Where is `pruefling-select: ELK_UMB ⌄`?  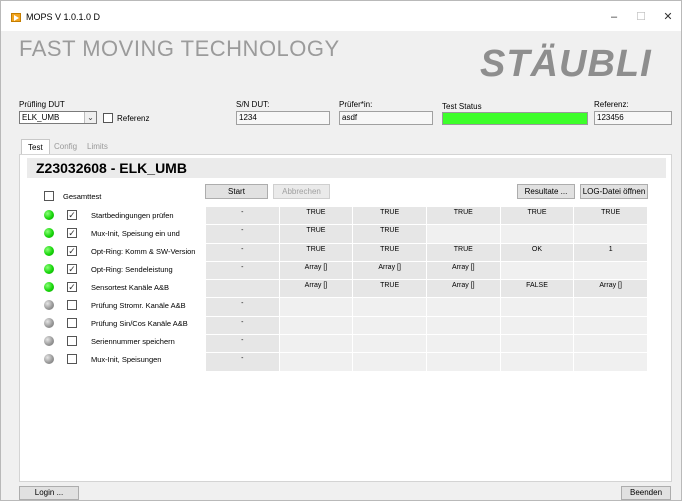 pruefling-select: ELK_UMB ⌄ is located at coordinates (58, 117).